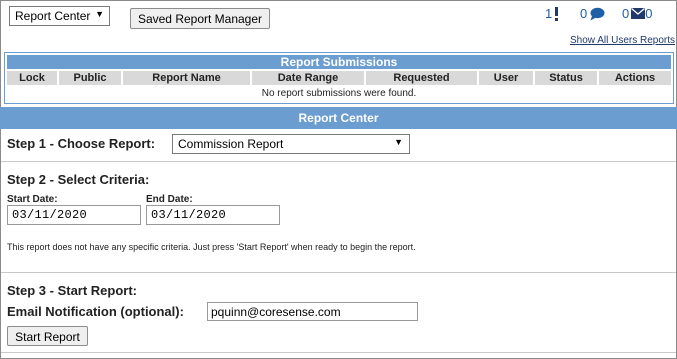 The height and width of the screenshot is (359, 677). I want to click on mail-count: 0, so click(626, 13).